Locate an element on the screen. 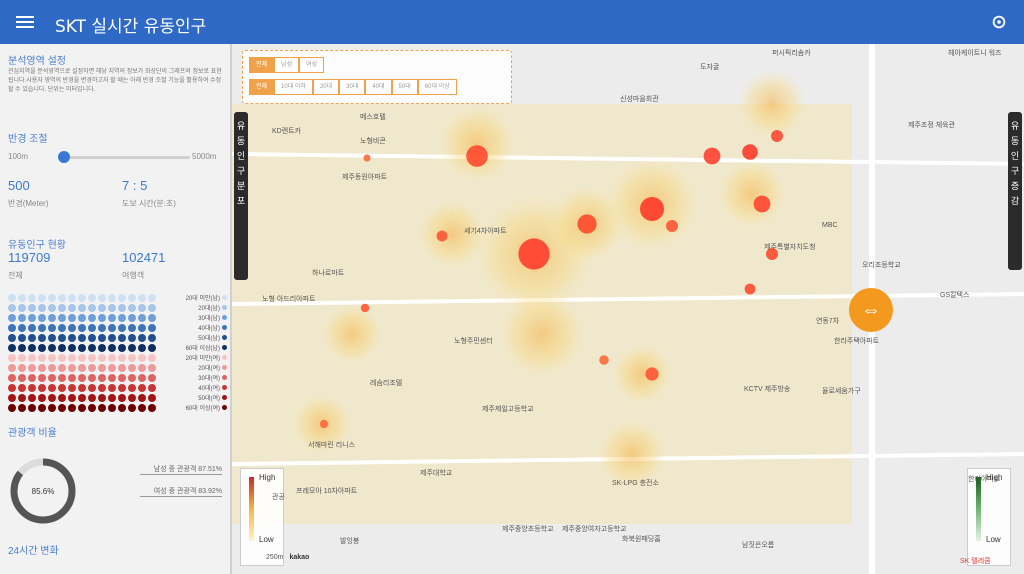 The height and width of the screenshot is (574, 1024). age-legend-swatch is located at coordinates (224, 367).